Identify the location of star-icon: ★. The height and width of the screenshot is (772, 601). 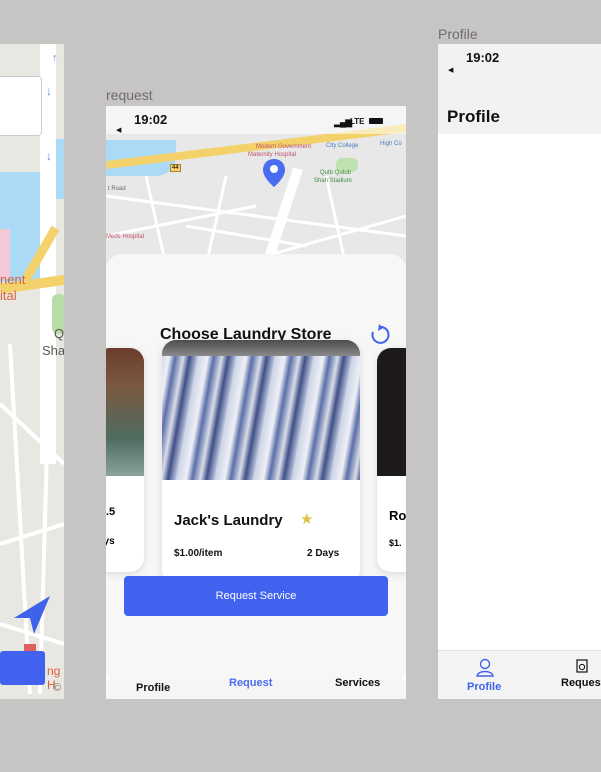
(307, 519).